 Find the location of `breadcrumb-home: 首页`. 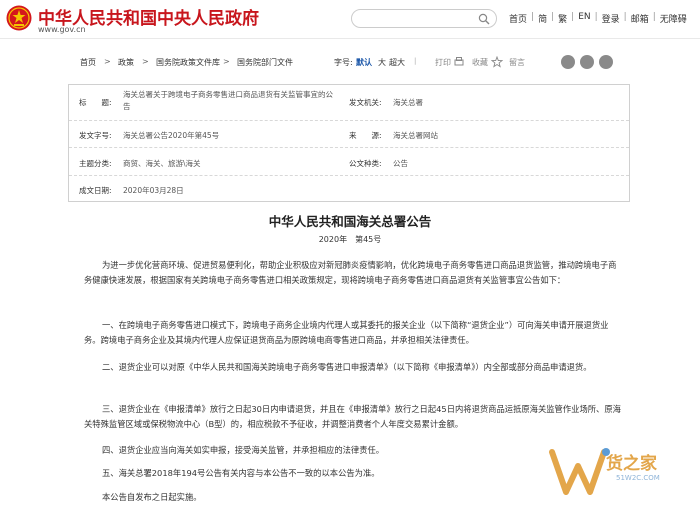

breadcrumb-home: 首页 is located at coordinates (88, 62).